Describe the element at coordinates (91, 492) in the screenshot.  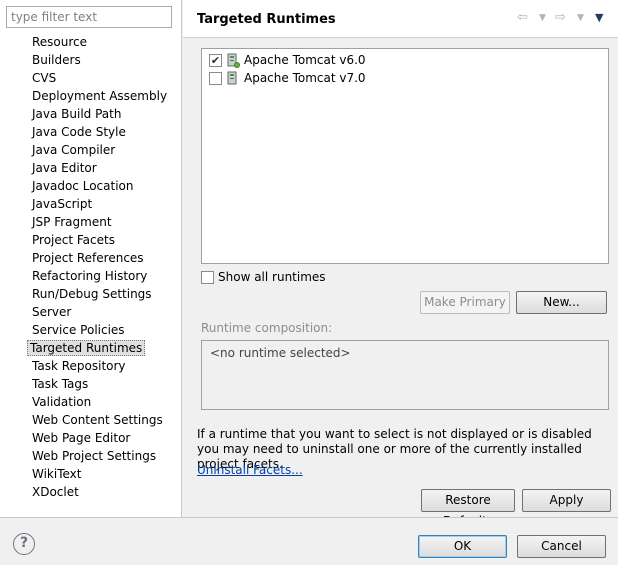
I see `nav-item: XDoclet` at that location.